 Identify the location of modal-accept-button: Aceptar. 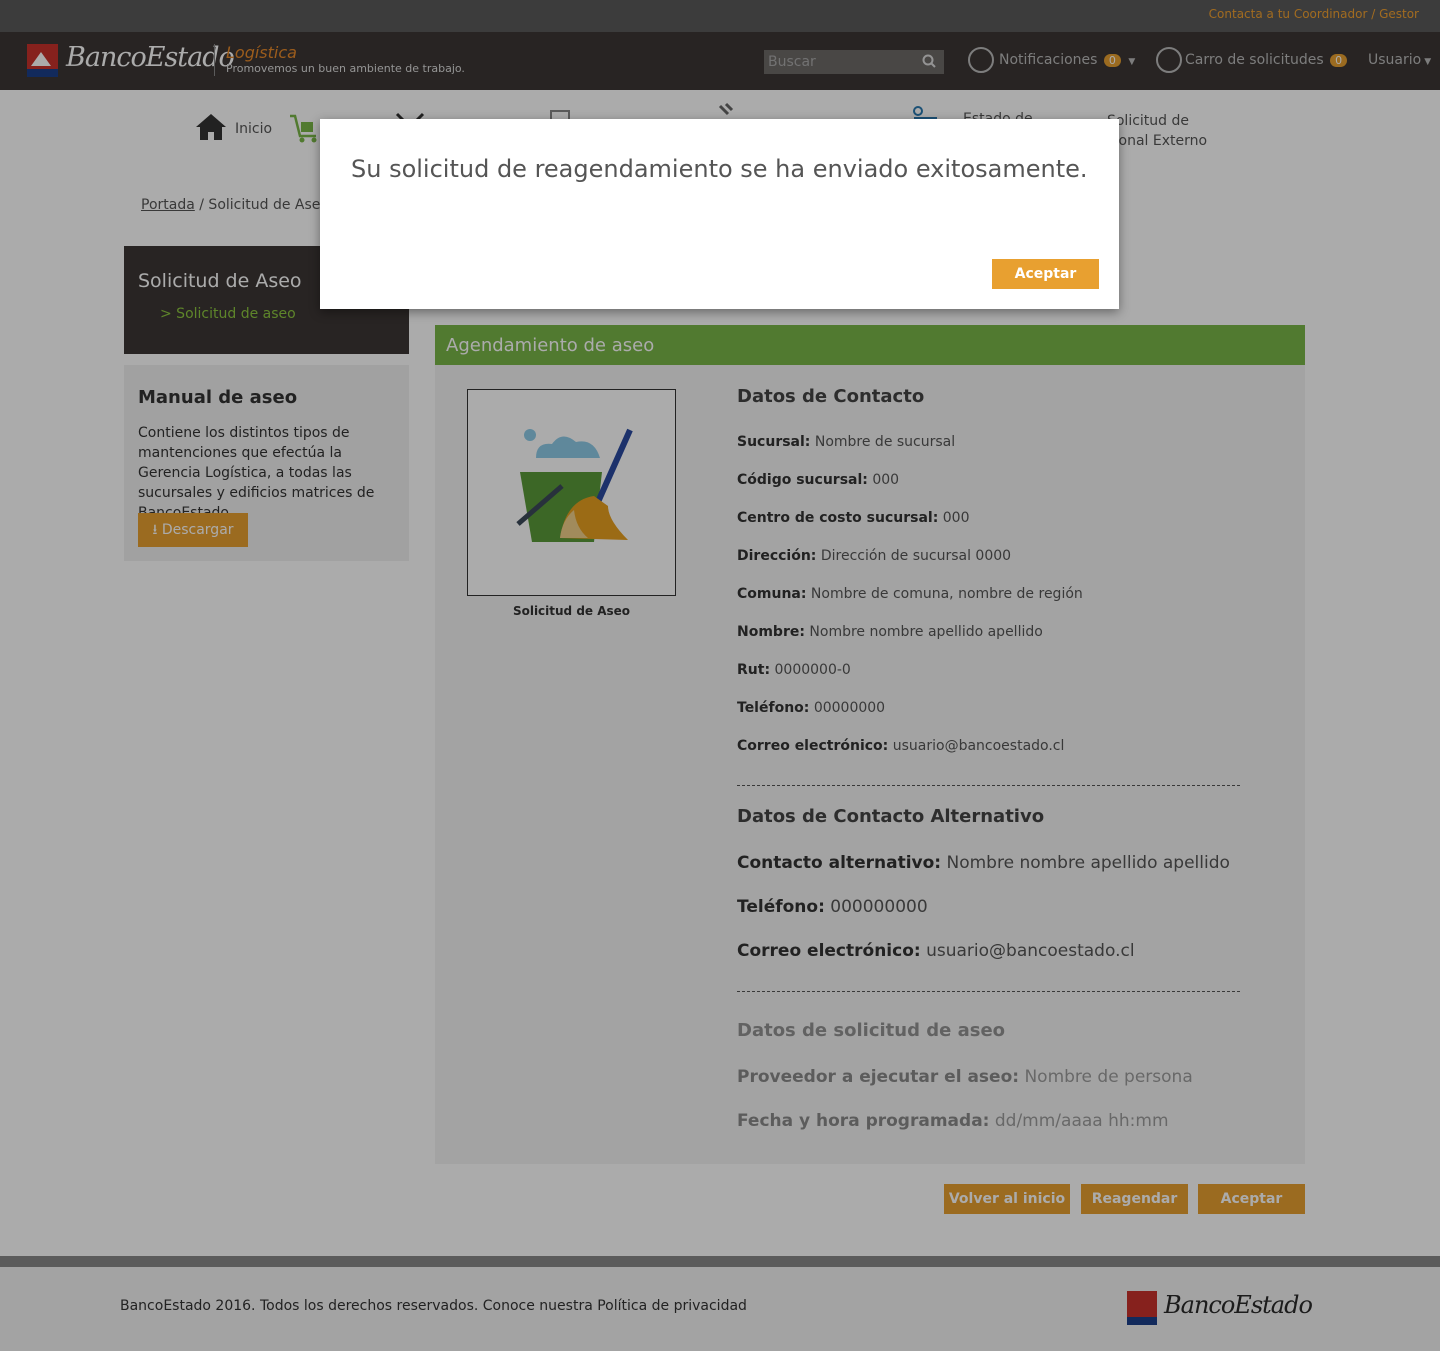
(1045, 274).